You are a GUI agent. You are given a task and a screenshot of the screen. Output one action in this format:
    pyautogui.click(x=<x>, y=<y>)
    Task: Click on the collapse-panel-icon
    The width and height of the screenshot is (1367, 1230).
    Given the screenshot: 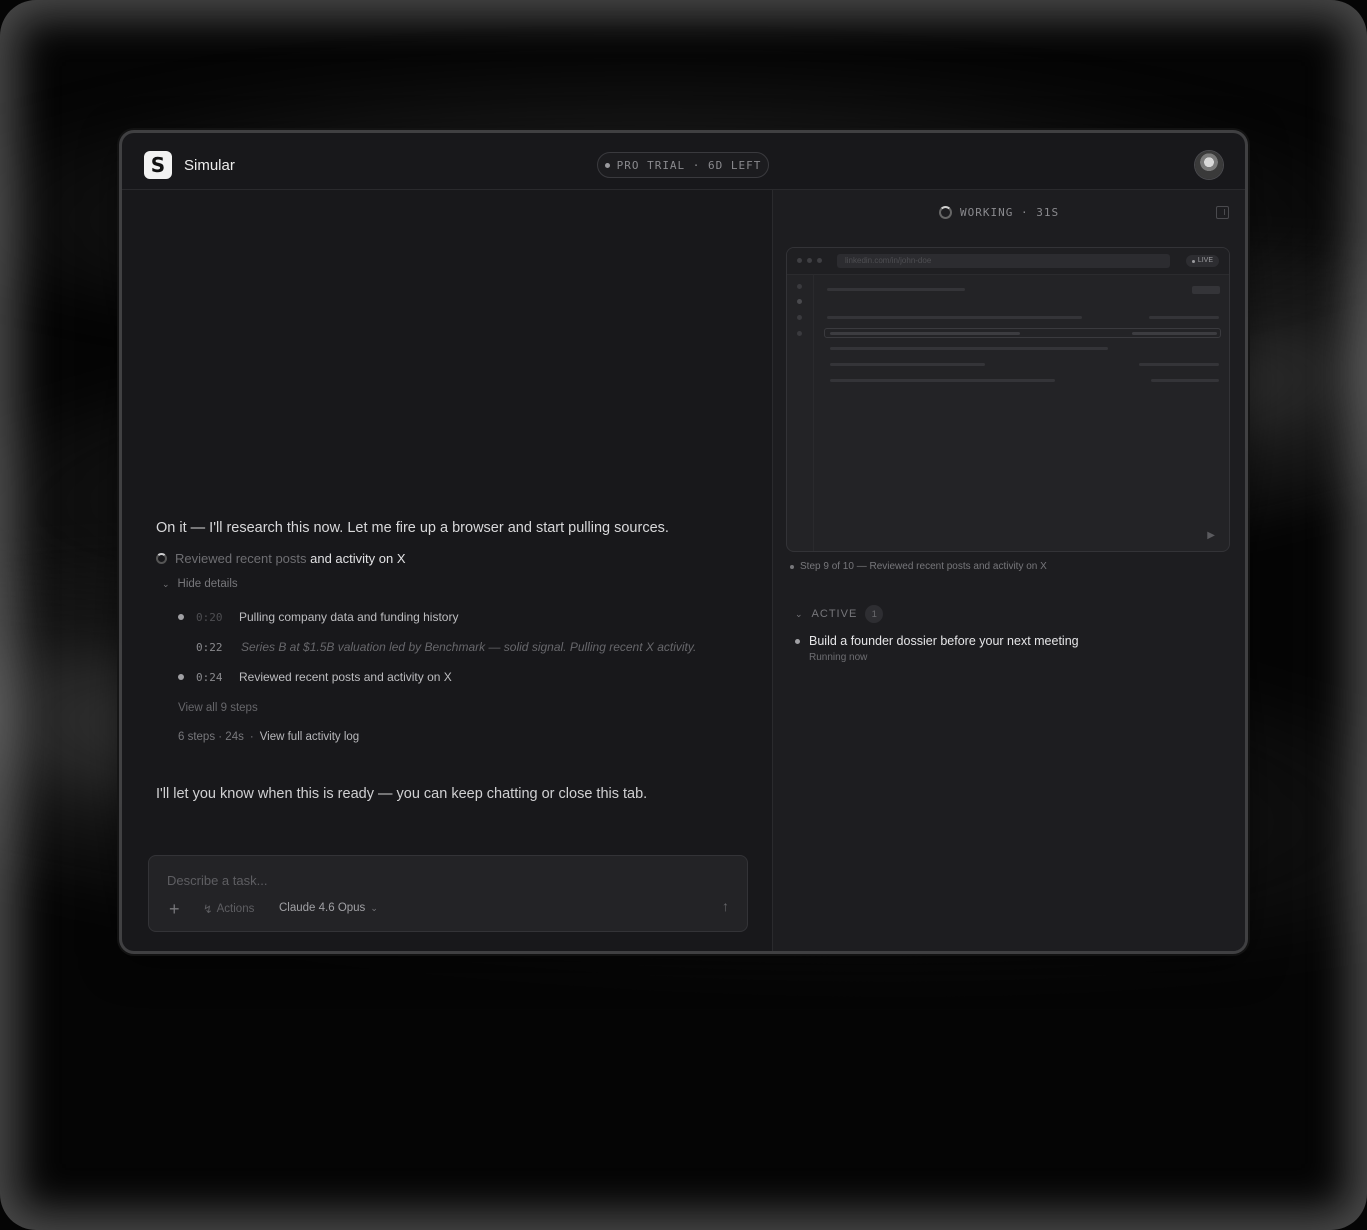 What is the action you would take?
    pyautogui.click(x=1222, y=212)
    